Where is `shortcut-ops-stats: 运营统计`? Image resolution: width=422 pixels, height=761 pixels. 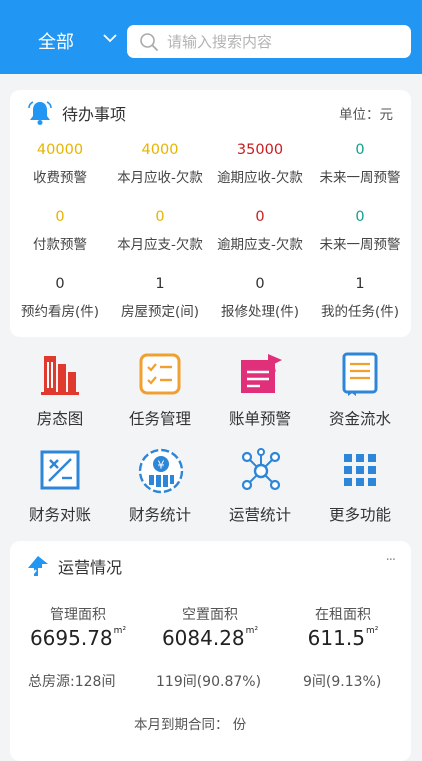
shortcut-ops-stats: 运营统计 is located at coordinates (260, 493).